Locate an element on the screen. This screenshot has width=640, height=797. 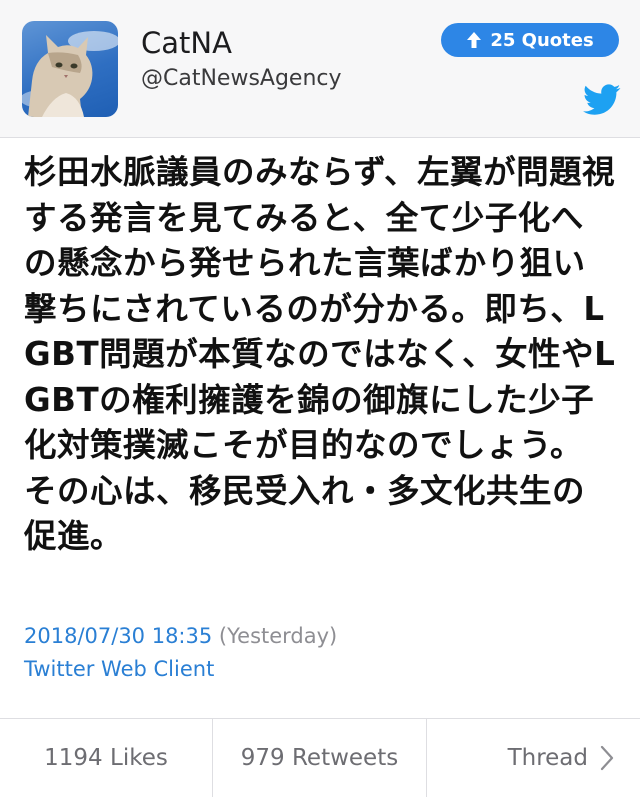
tweet-timestamp: 2018/07/30 18:35 (Yesterday) is located at coordinates (180, 636).